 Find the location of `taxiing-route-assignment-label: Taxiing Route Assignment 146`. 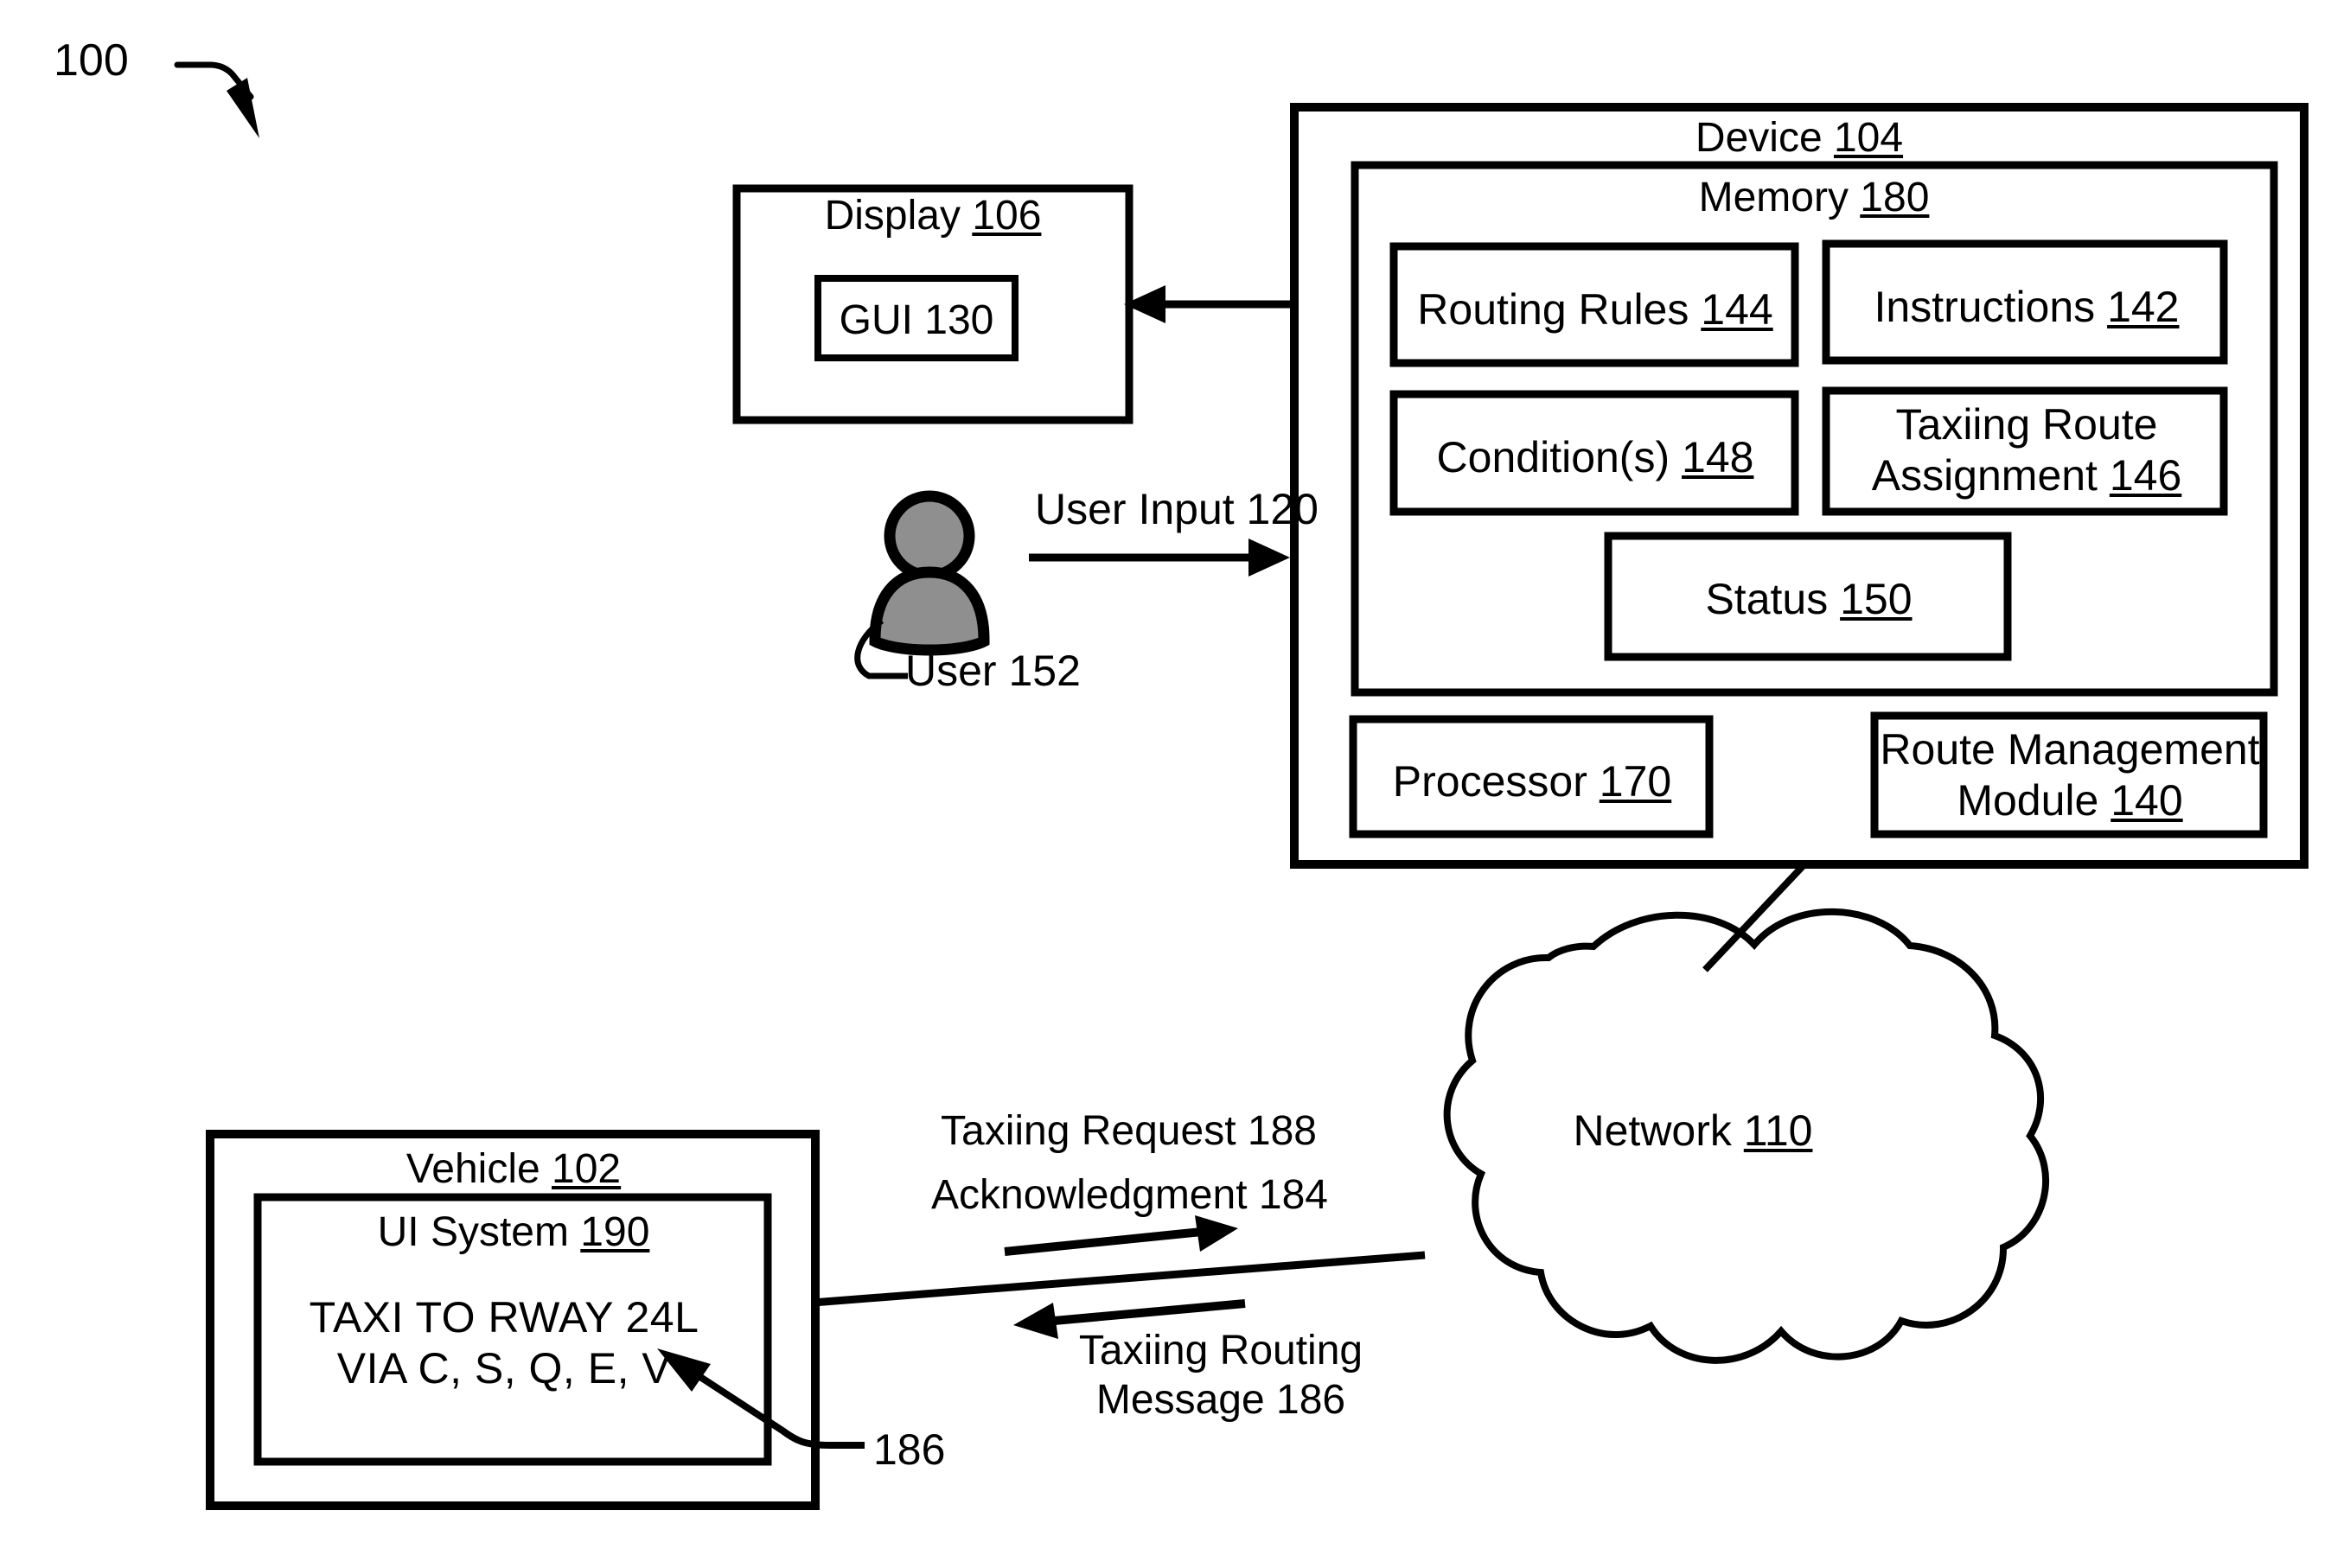

taxiing-route-assignment-label: Taxiing Route Assignment 146 is located at coordinates (2027, 450).